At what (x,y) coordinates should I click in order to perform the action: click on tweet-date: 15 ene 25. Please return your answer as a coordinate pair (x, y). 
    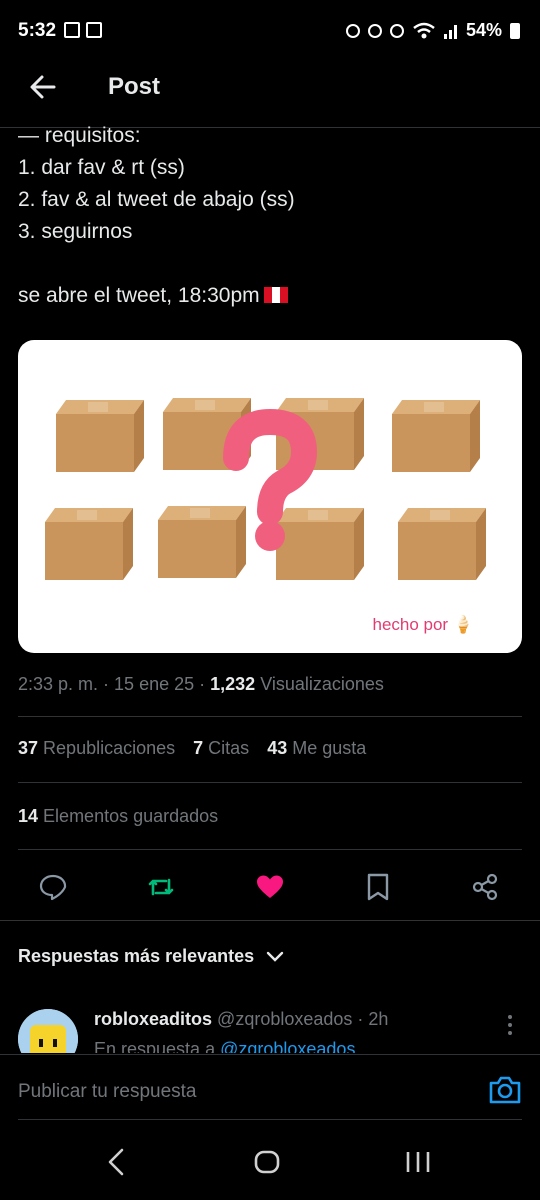
    Looking at the image, I should click on (154, 684).